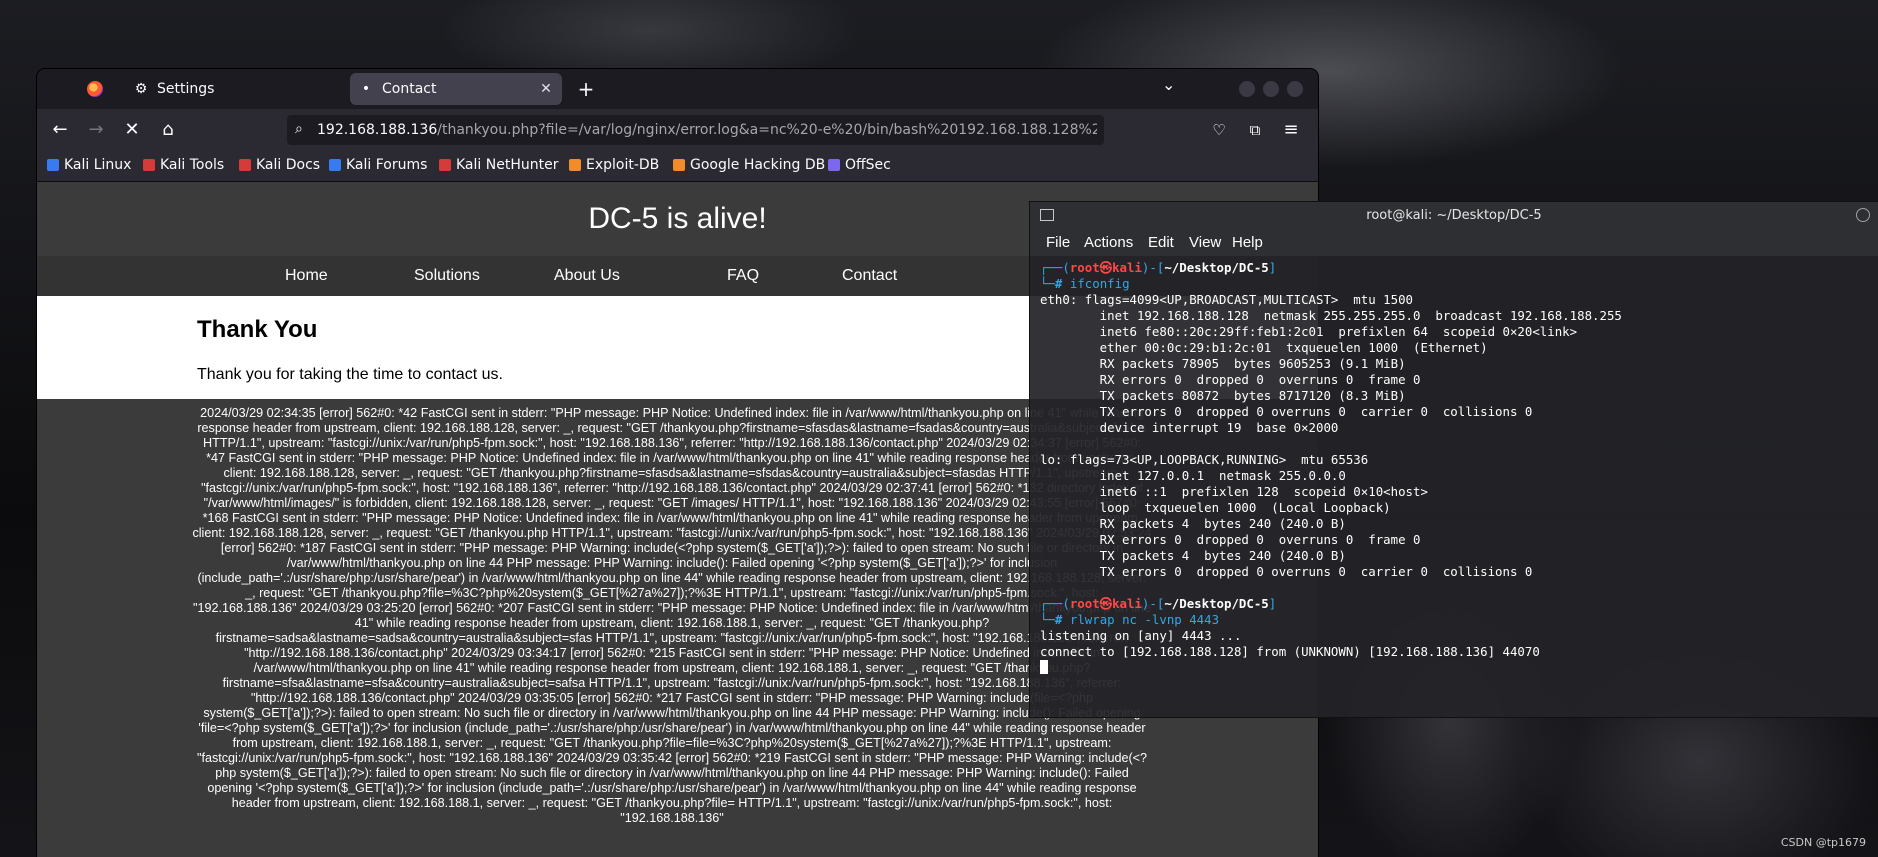 This screenshot has height=857, width=1878. I want to click on terminal-menubar: File Actions Edit View Help, so click(1454, 243).